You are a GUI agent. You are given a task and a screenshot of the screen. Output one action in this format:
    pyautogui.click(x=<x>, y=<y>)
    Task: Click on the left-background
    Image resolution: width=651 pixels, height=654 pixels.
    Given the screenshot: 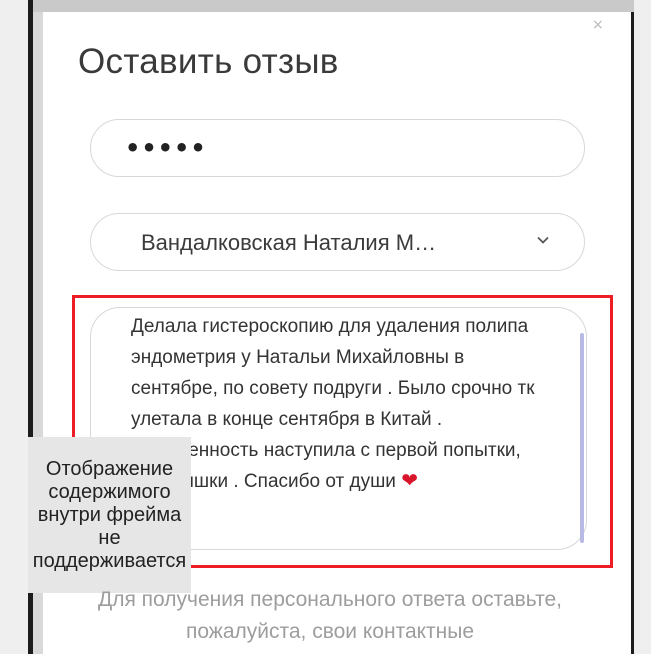 What is the action you would take?
    pyautogui.click(x=14, y=327)
    